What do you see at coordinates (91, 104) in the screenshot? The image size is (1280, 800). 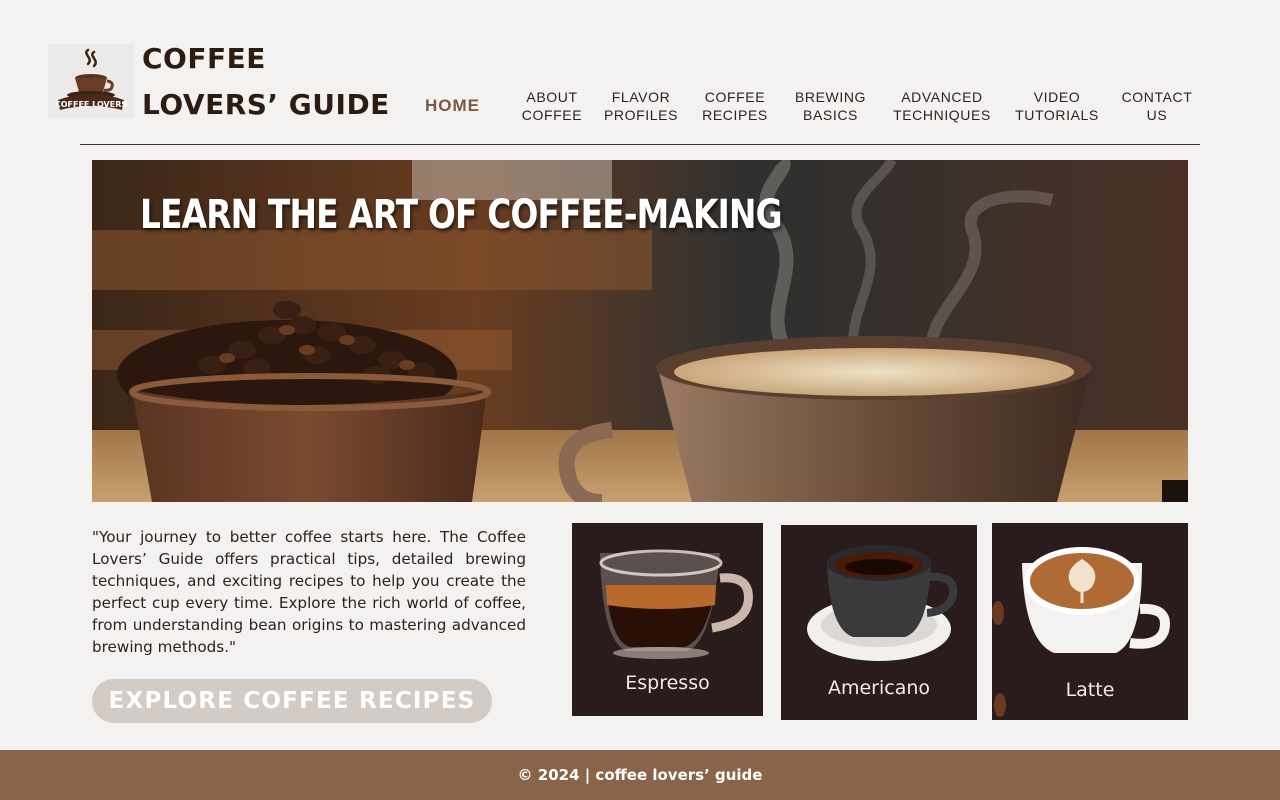 I see `logo-text: COFFEE LOVERS` at bounding box center [91, 104].